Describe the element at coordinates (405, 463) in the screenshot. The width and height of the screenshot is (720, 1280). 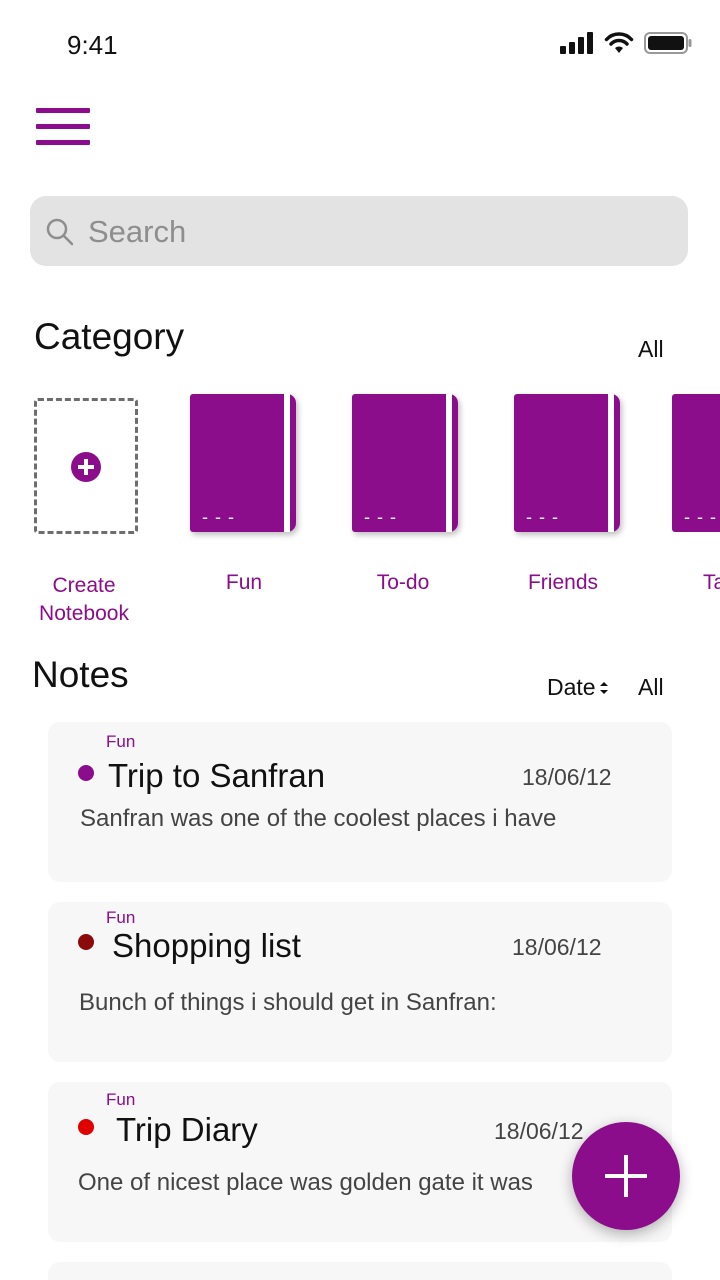
I see `notebook-to-do: - - -` at that location.